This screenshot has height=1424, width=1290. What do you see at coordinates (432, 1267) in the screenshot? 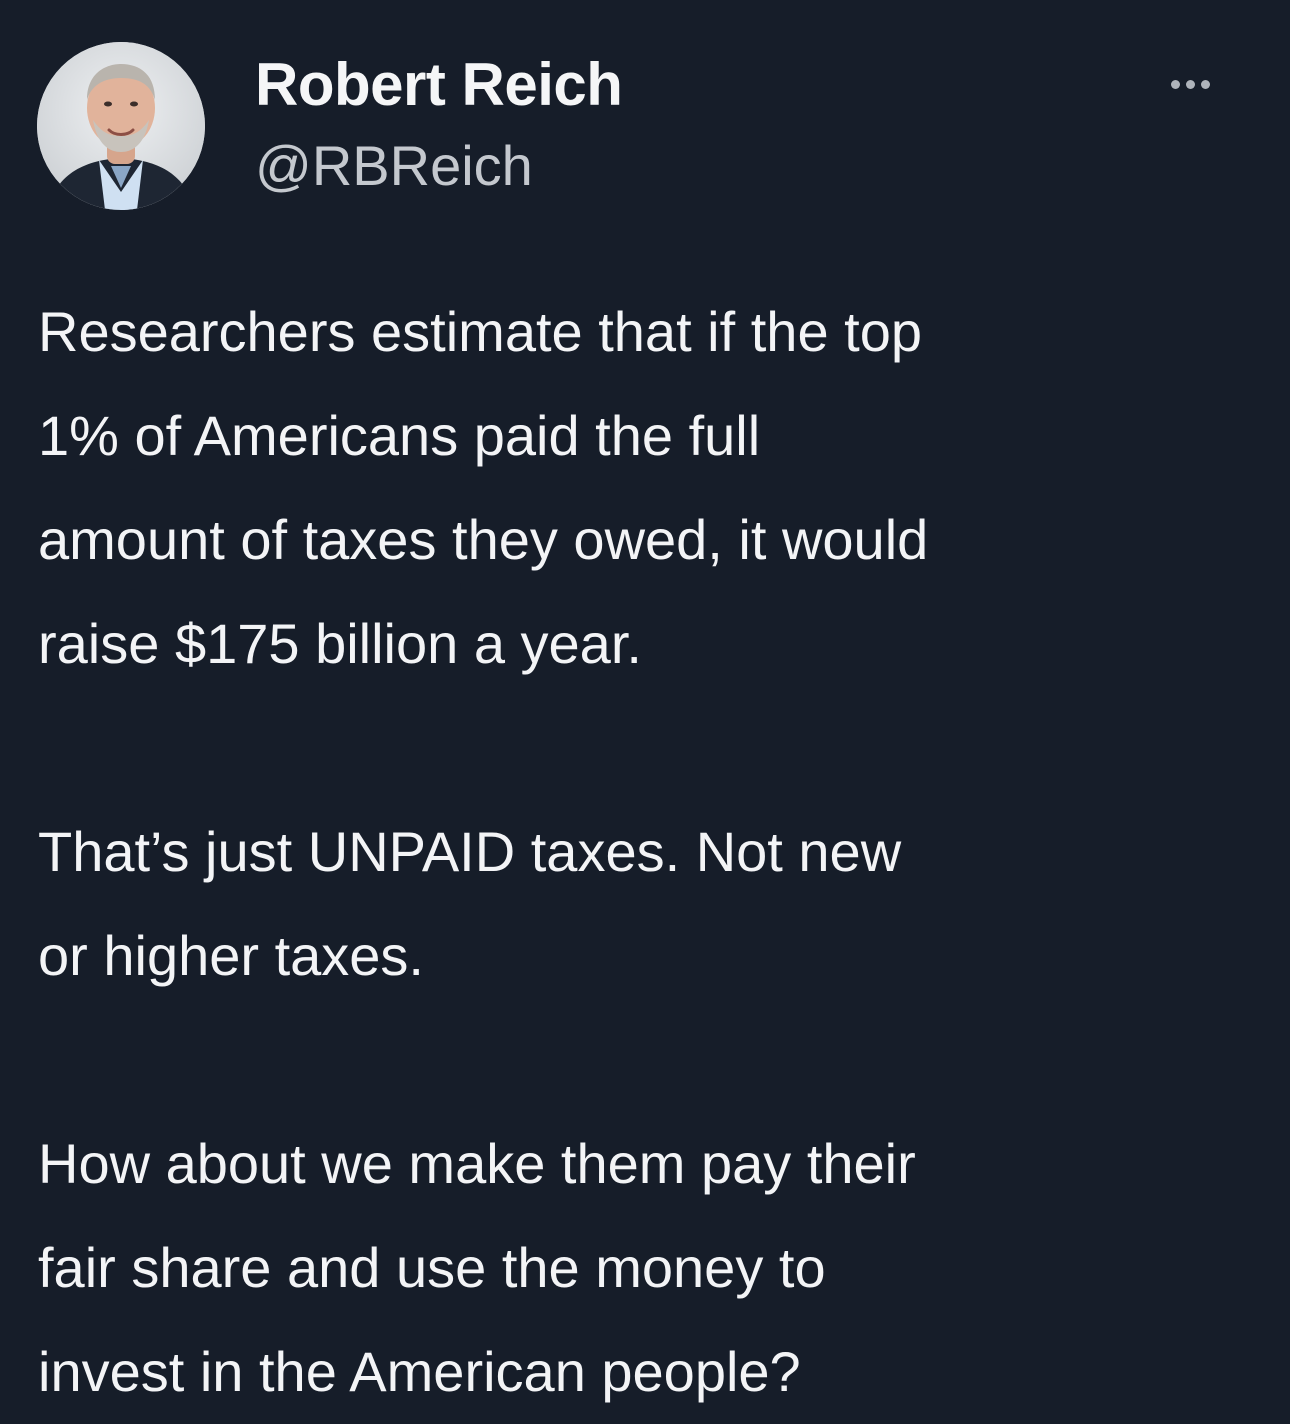
I see `tweet-line: fair share and use the money to` at bounding box center [432, 1267].